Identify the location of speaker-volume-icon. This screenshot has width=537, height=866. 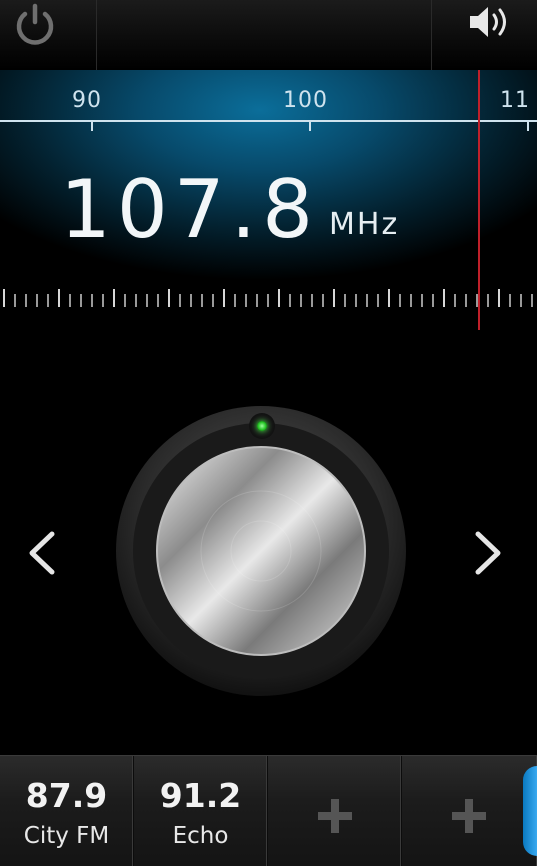
(488, 22).